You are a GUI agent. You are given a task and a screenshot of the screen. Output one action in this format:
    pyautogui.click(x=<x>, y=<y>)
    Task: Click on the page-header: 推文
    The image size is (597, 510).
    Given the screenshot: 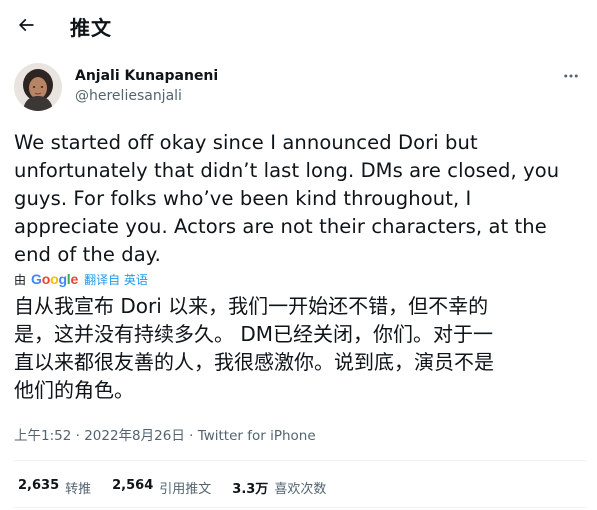 What is the action you would take?
    pyautogui.click(x=298, y=26)
    